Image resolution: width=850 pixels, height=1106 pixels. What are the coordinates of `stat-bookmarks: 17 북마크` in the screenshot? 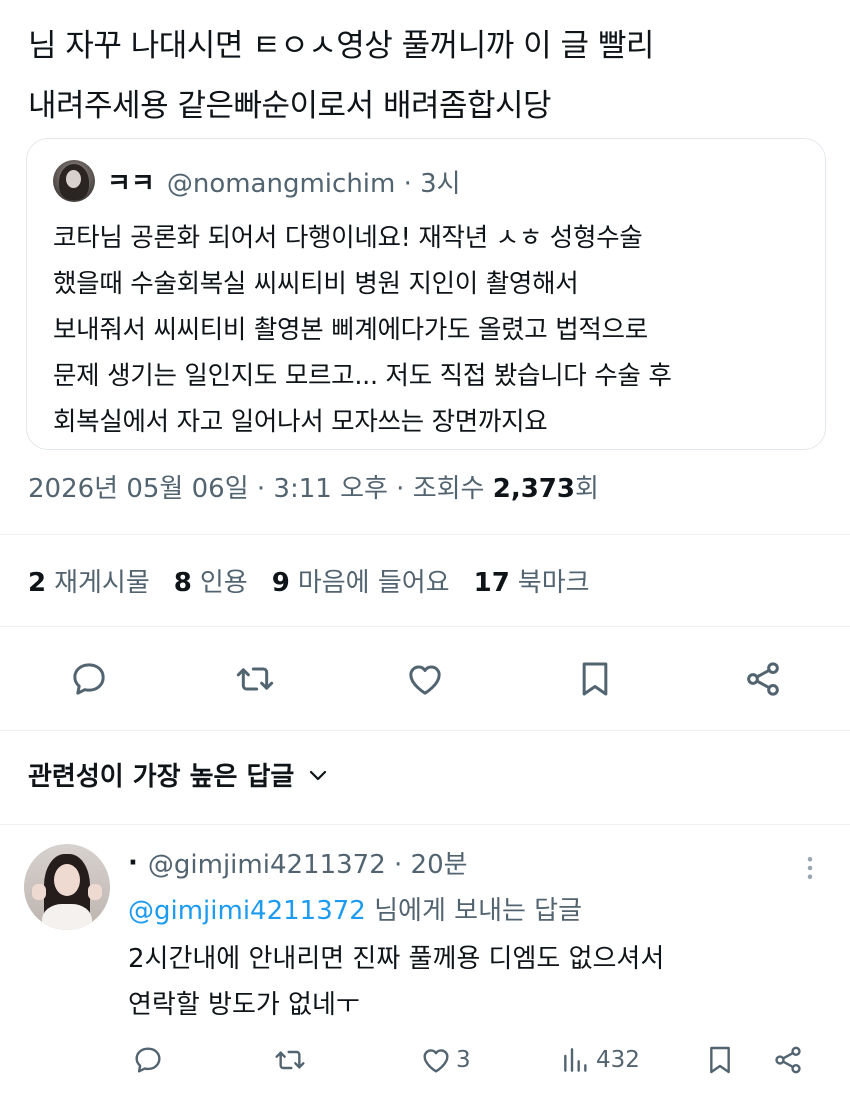 It's located at (532, 580).